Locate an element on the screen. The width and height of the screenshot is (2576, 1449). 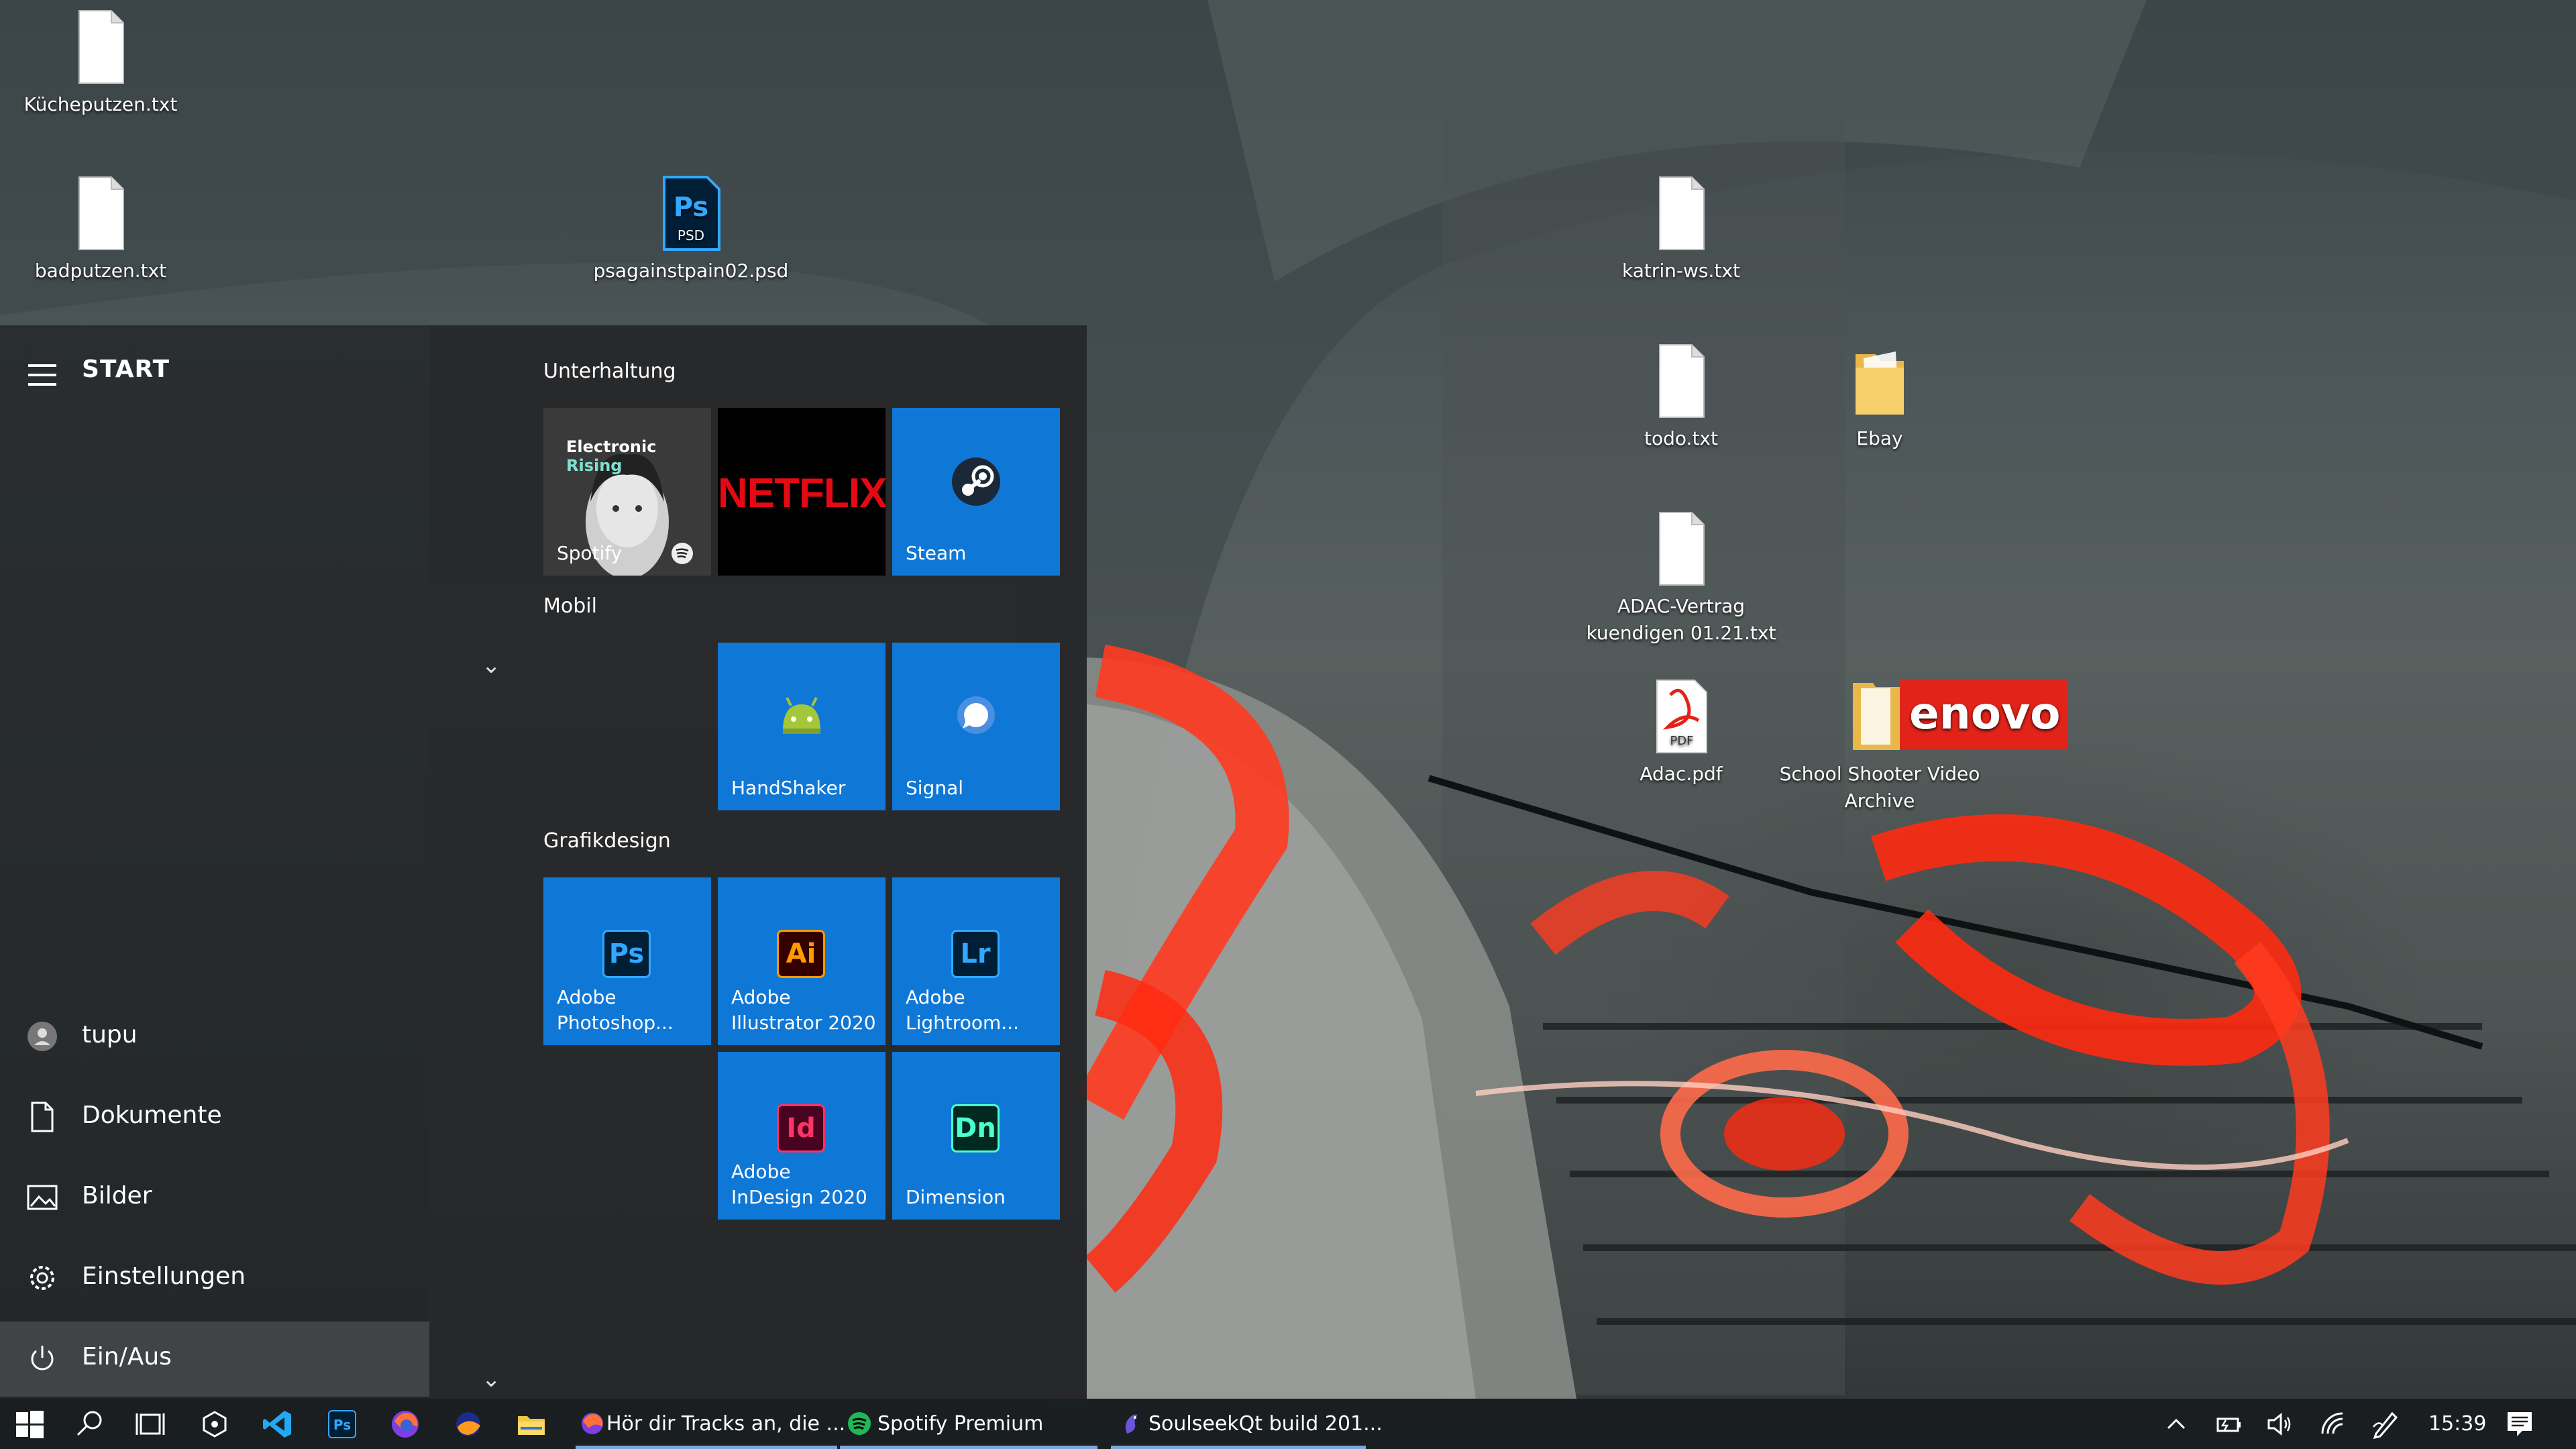
tile-label: Adobe InDesign 2020 is located at coordinates (799, 1184).